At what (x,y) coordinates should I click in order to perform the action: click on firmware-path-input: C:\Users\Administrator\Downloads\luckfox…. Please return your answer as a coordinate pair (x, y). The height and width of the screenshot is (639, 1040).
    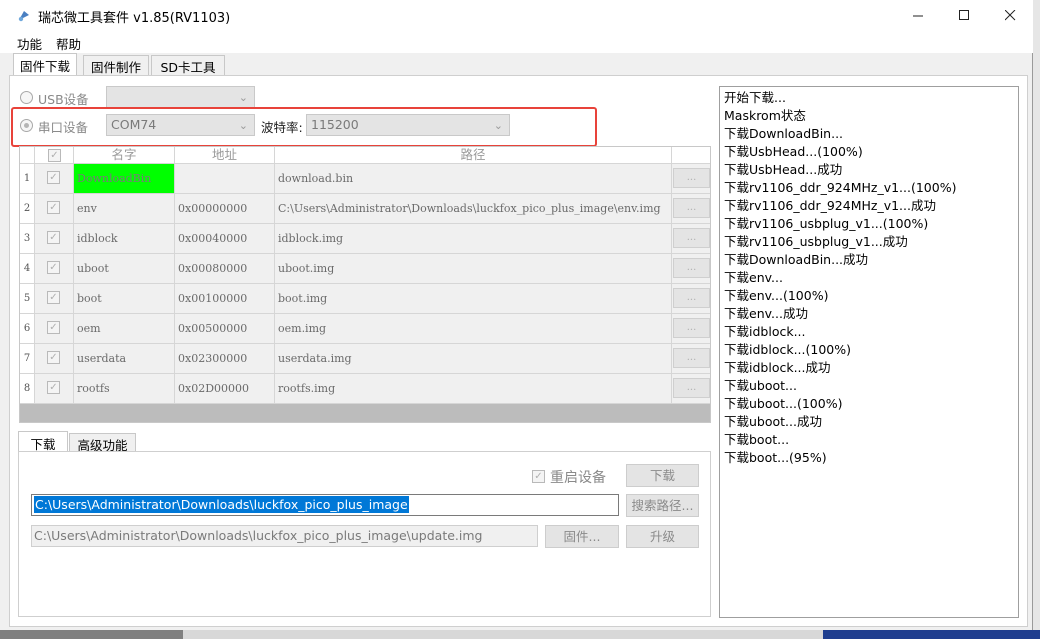
    Looking at the image, I should click on (325, 505).